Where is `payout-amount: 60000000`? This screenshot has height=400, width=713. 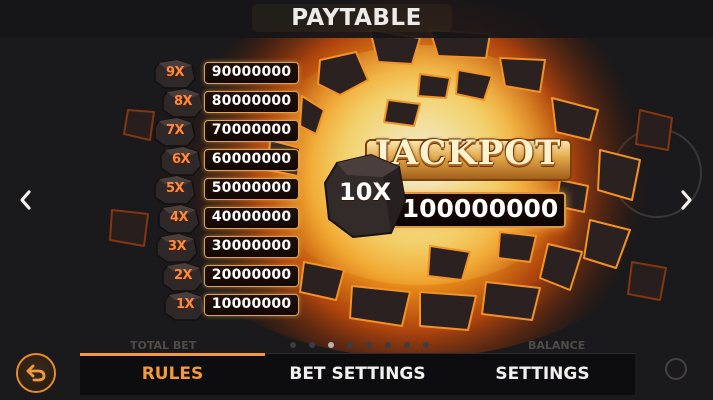 payout-amount: 60000000 is located at coordinates (251, 160).